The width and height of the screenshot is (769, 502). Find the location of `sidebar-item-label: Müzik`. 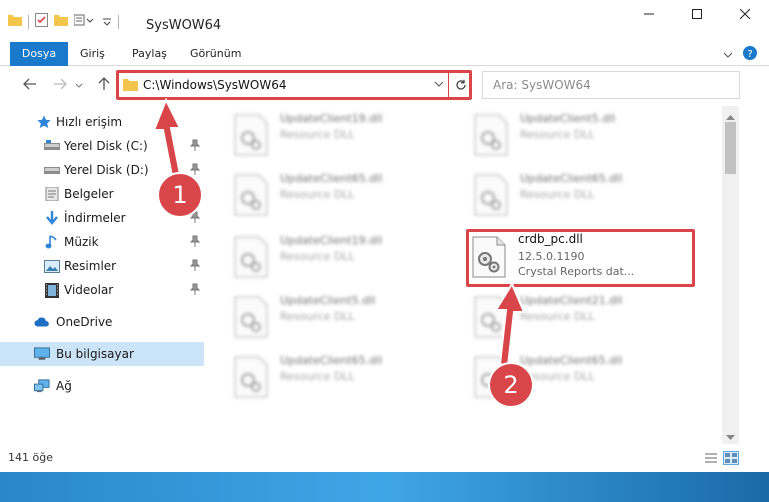

sidebar-item-label: Müzik is located at coordinates (81, 242).